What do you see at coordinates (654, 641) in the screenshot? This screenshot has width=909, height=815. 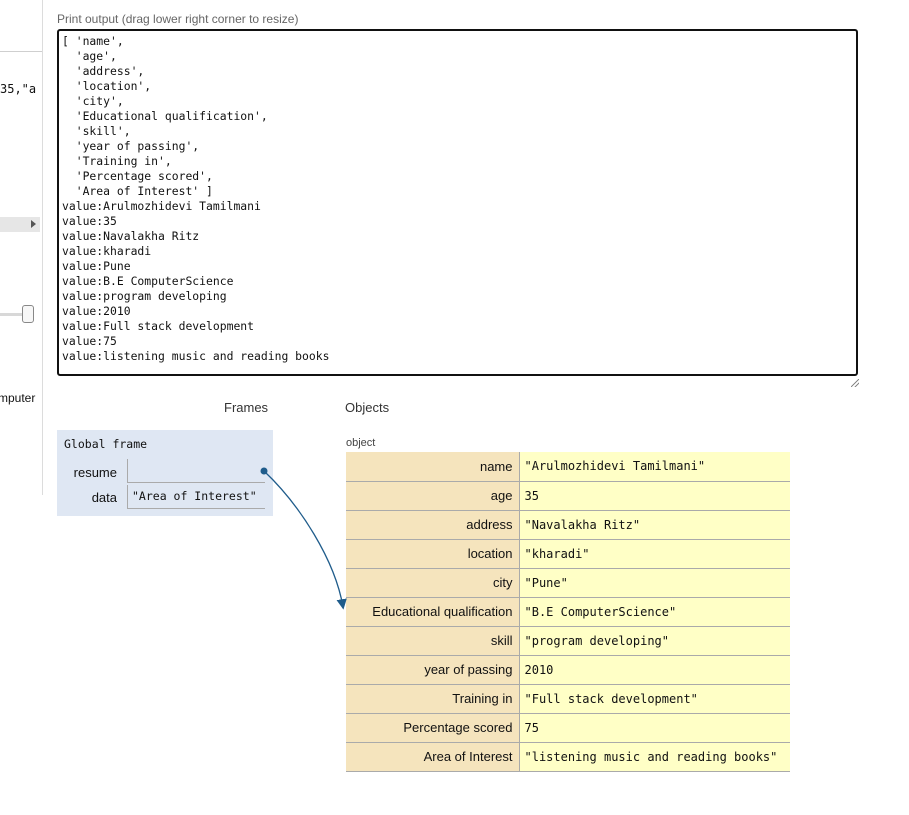 I see `object-value: "program developing"` at bounding box center [654, 641].